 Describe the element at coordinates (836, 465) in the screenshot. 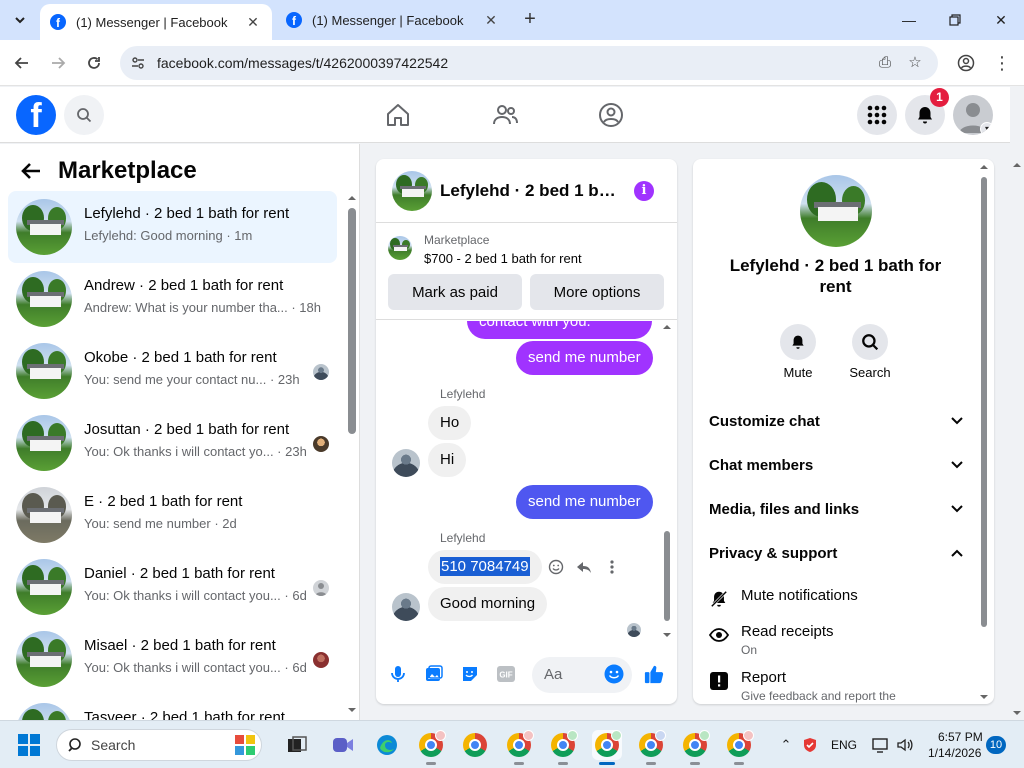

I see `section-chat-members: Chat members` at that location.